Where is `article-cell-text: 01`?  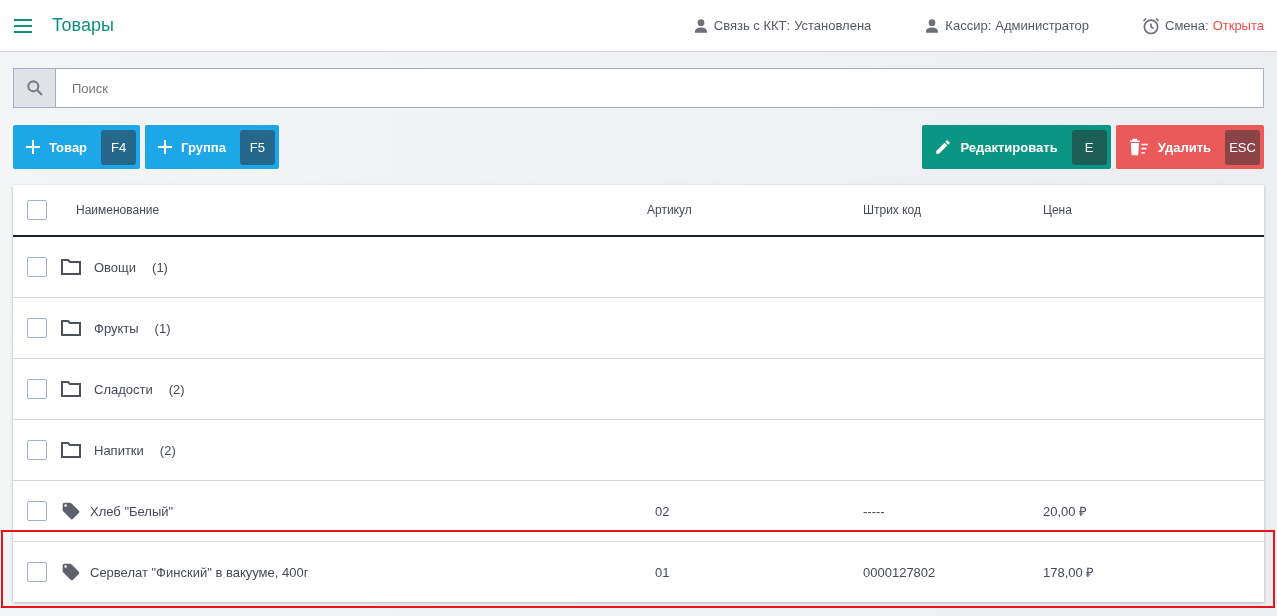 article-cell-text: 01 is located at coordinates (662, 572).